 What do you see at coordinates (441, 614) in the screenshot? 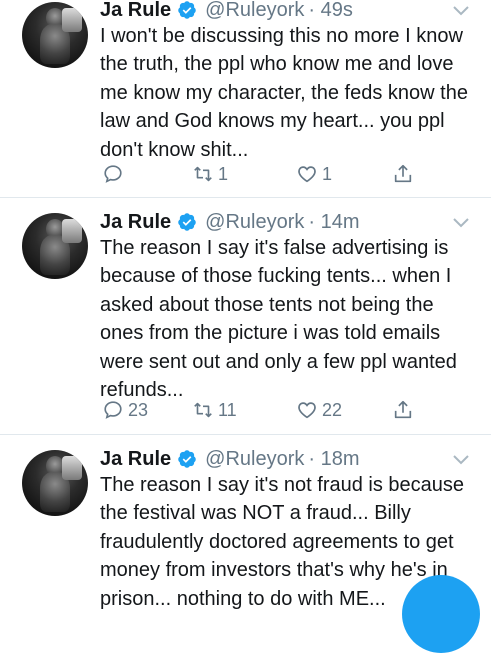
I see `compose-tweet-button` at bounding box center [441, 614].